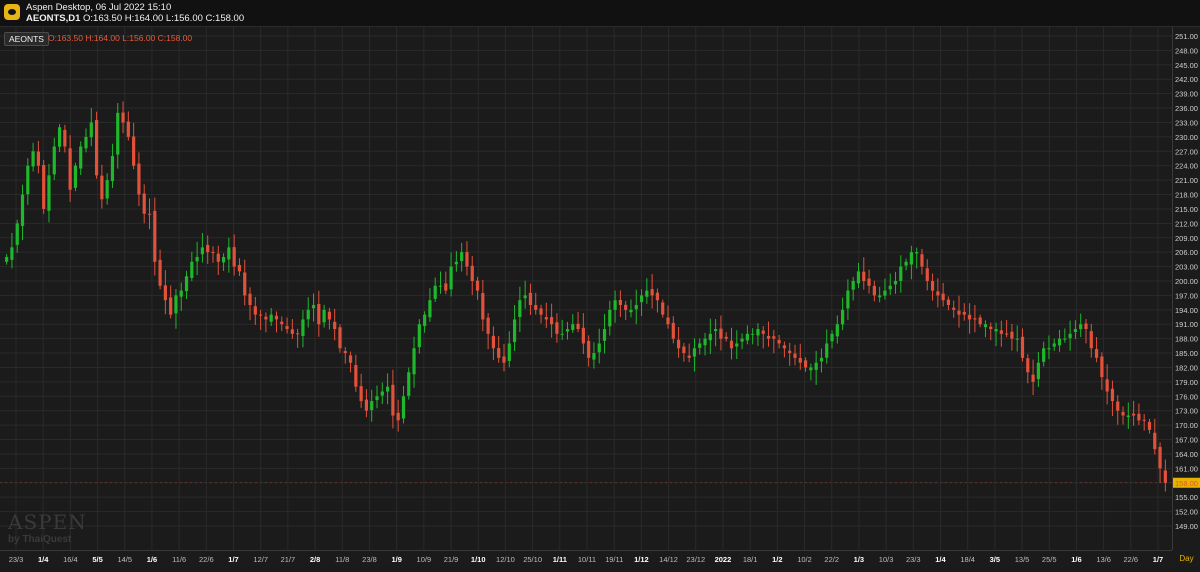 Image resolution: width=1200 pixels, height=572 pixels. Describe the element at coordinates (1186, 558) in the screenshot. I see `period-label: Day` at that location.